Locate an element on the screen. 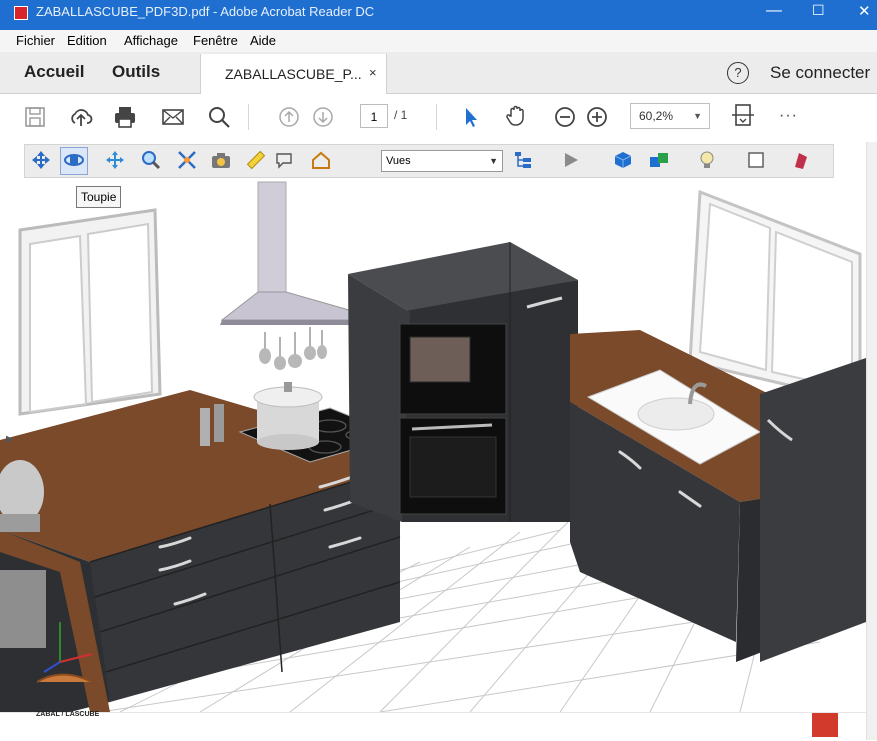 This screenshot has width=877, height=741. menu-fenetre: Fenêtre is located at coordinates (215, 40).